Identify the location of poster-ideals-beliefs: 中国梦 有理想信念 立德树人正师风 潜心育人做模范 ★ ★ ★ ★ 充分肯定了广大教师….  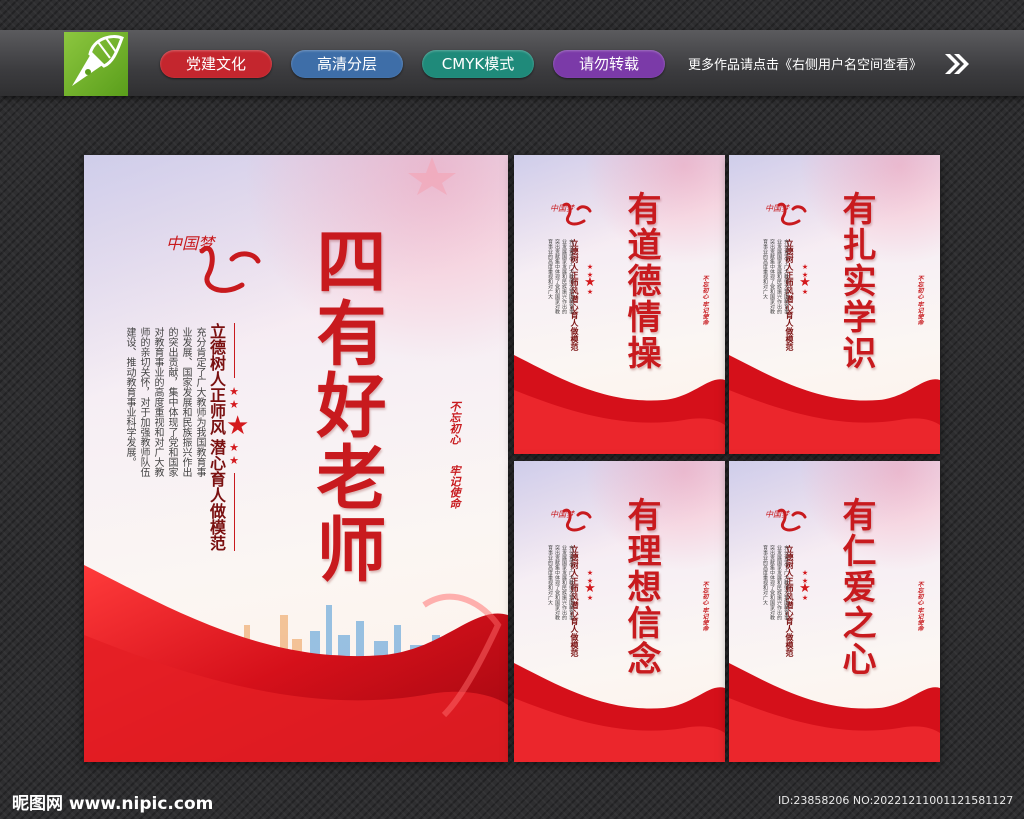
(619, 611).